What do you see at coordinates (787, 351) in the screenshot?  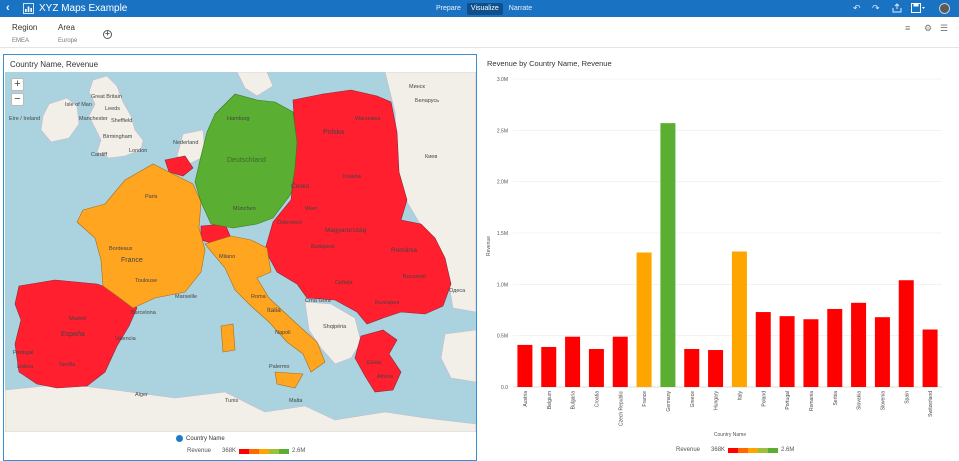 I see `bar-portugal` at bounding box center [787, 351].